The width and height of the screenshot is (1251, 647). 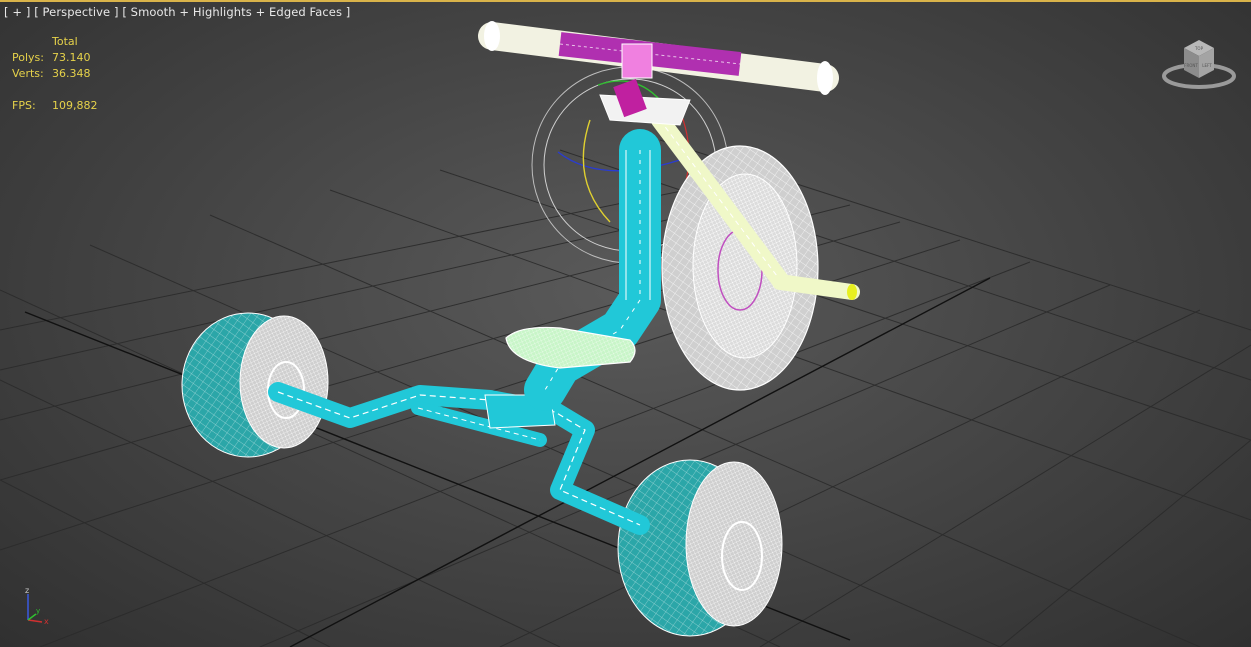 I want to click on fps-label: FPS:, so click(x=24, y=105).